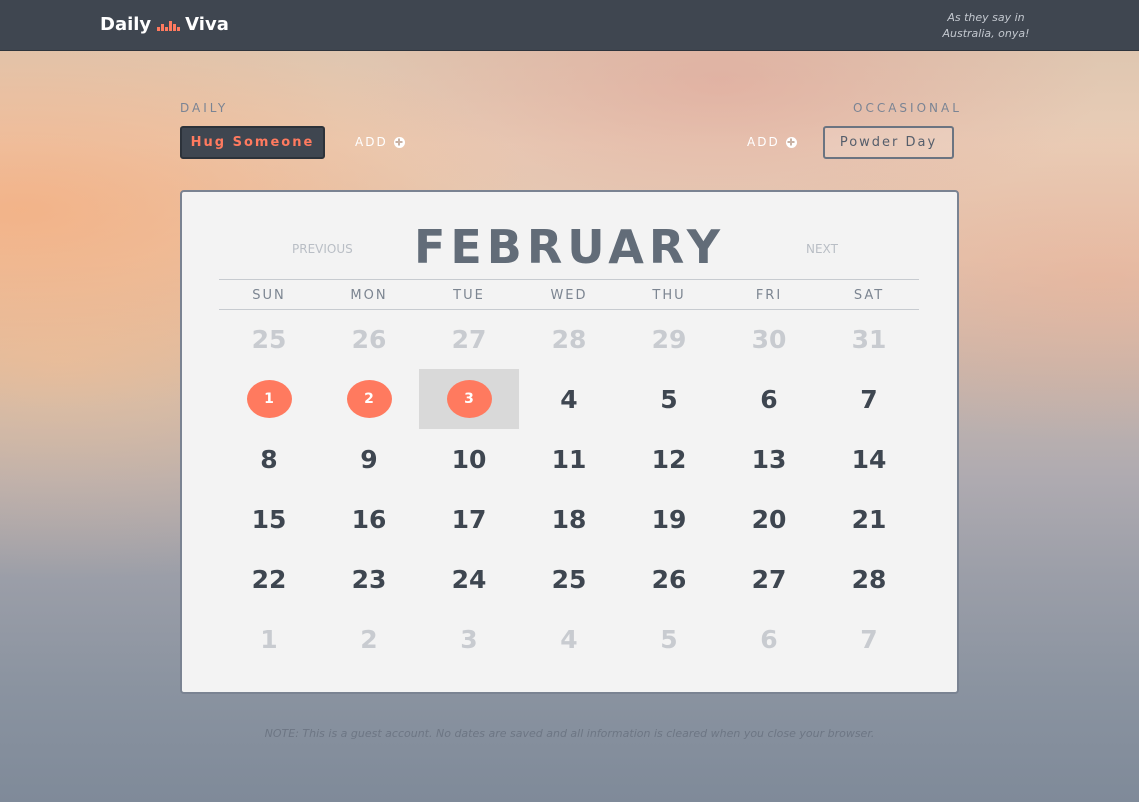 The image size is (1139, 802). Describe the element at coordinates (569, 519) in the screenshot. I see `day-cell: 18` at that location.